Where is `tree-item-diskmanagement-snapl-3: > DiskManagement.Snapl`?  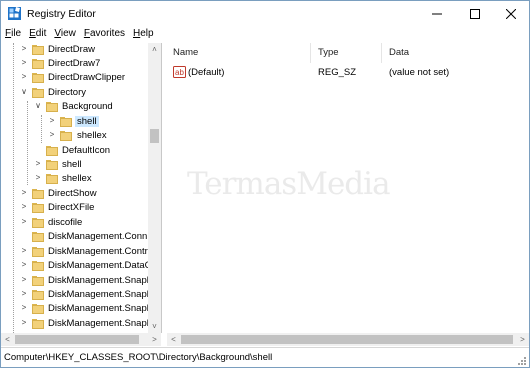
tree-item-diskmanagement-snapl-3: > DiskManagement.Snapl is located at coordinates (75, 309).